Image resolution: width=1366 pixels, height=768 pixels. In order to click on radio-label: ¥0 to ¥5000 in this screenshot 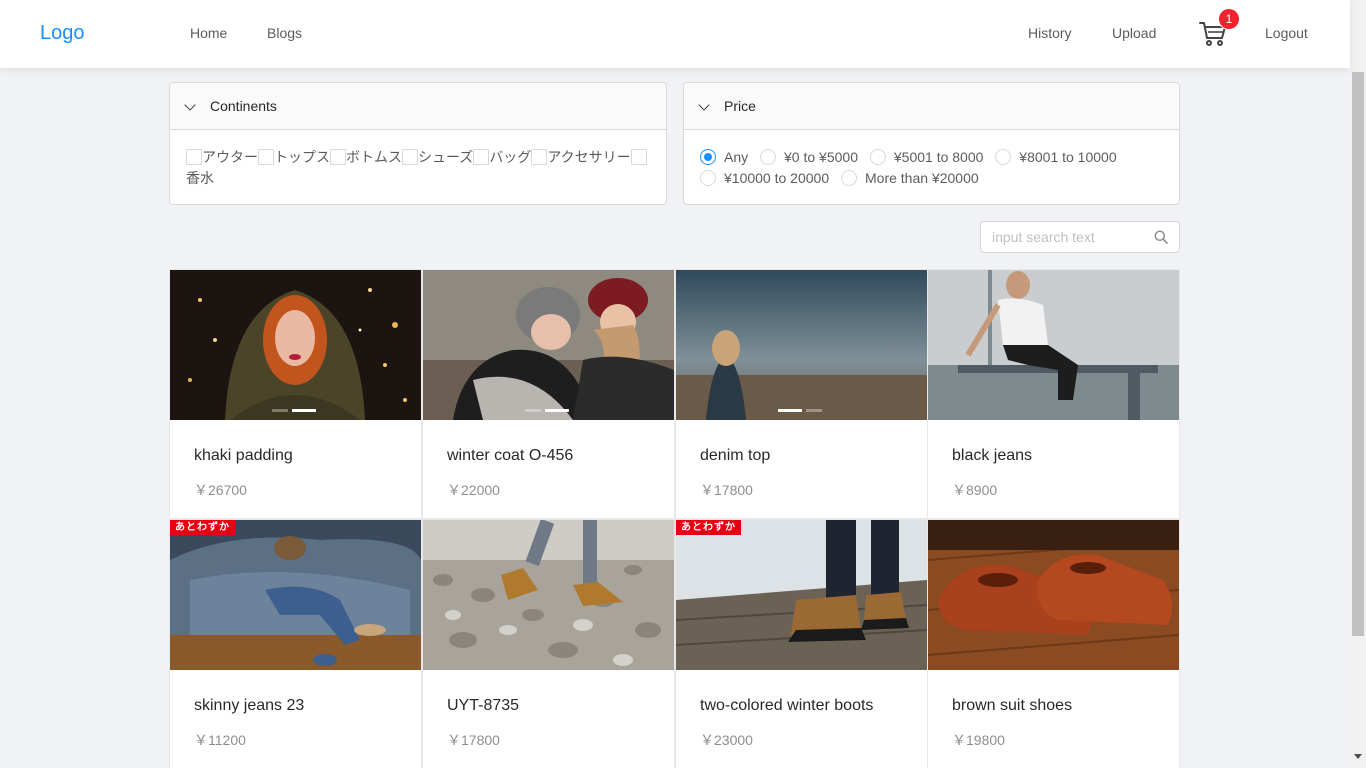, I will do `click(821, 157)`.